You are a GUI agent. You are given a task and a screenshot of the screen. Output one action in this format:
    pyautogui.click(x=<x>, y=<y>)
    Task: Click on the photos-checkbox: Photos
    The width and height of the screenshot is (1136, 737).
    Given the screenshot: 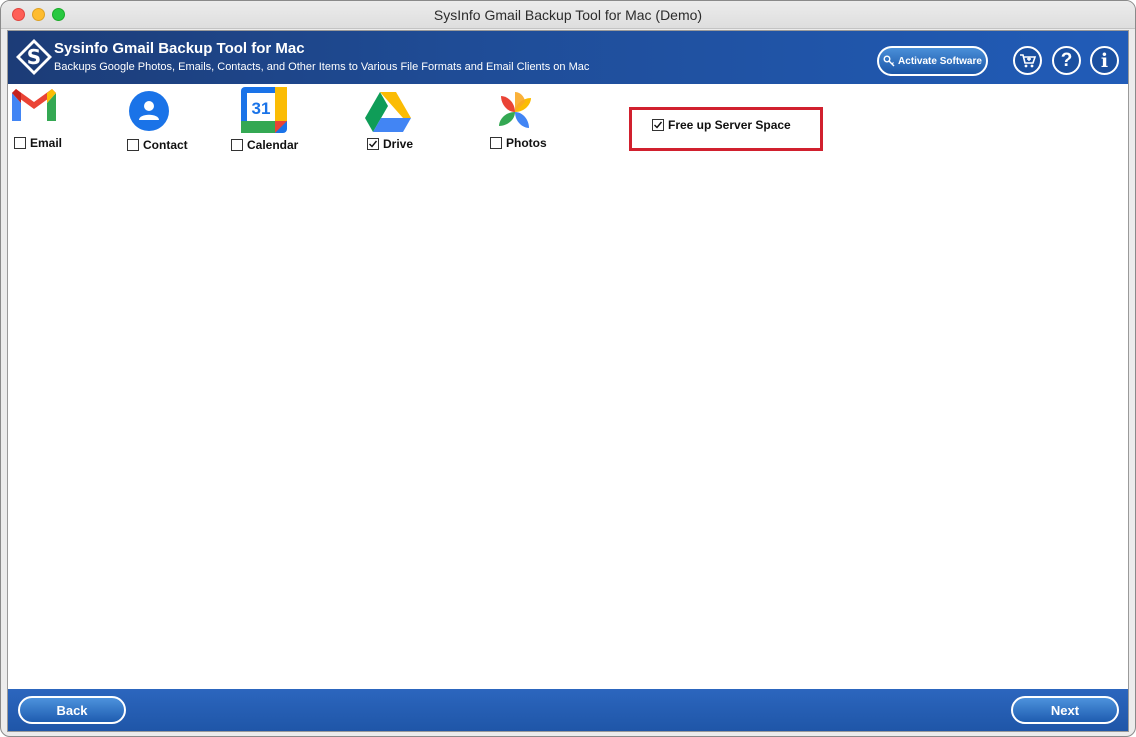 What is the action you would take?
    pyautogui.click(x=518, y=143)
    